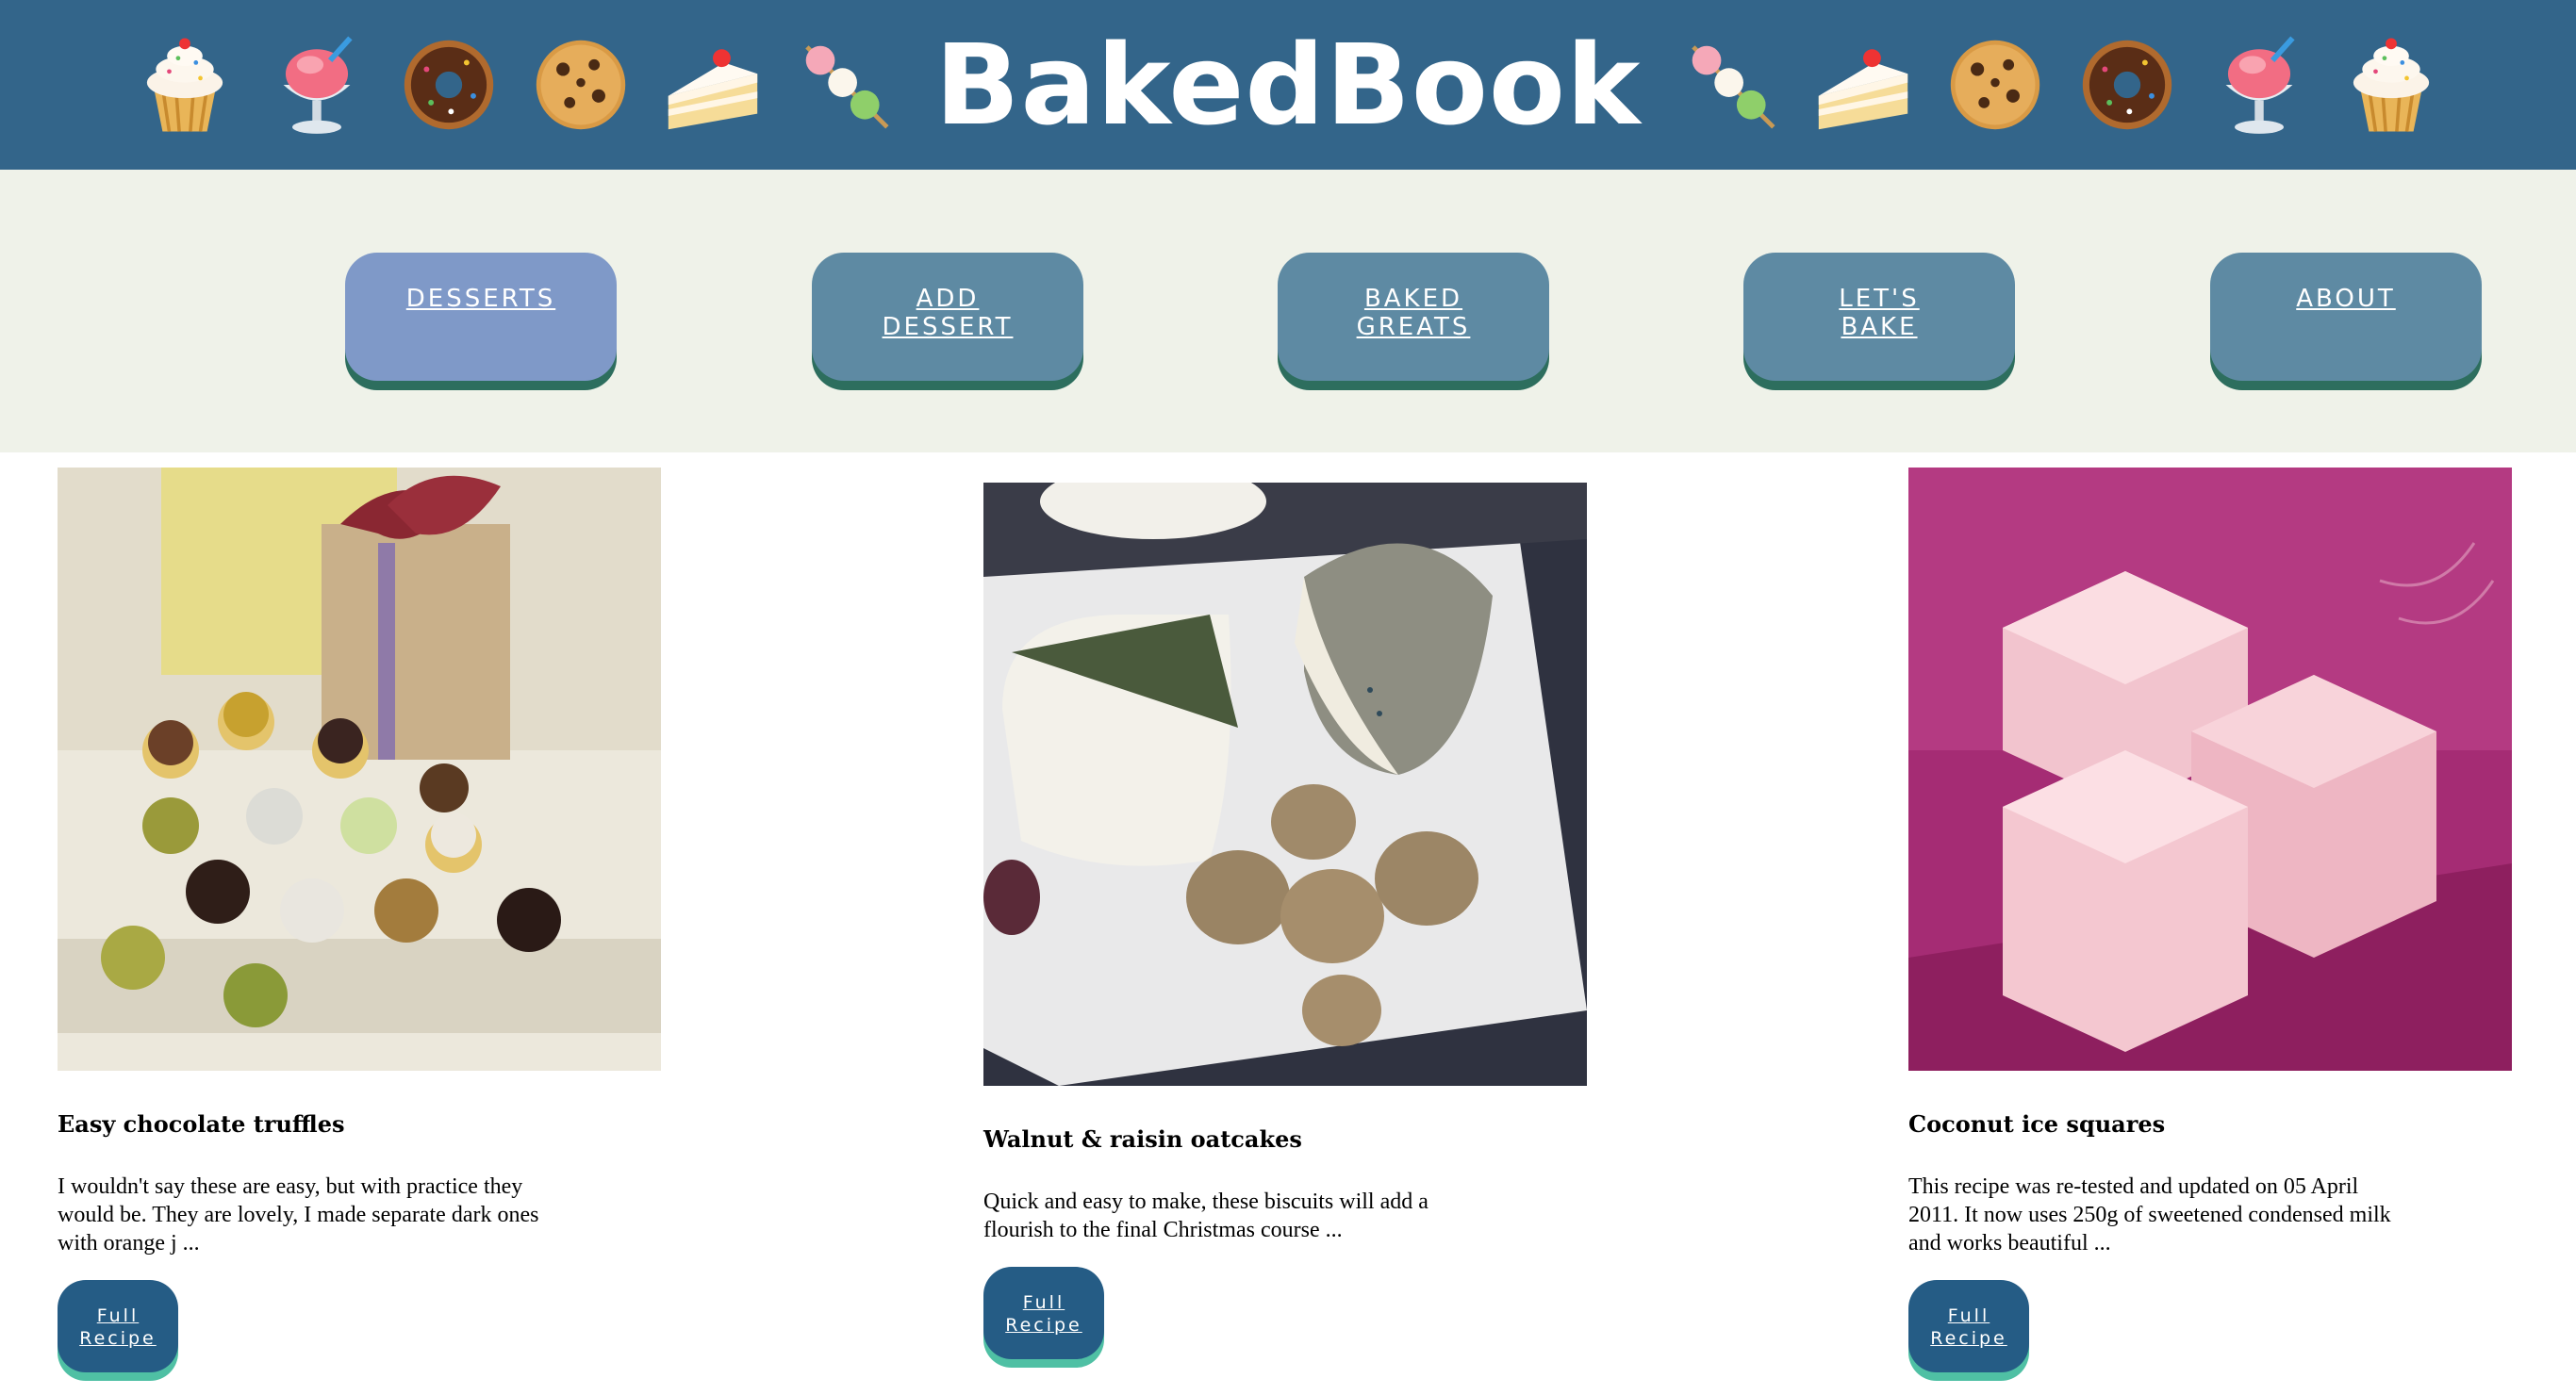  Describe the element at coordinates (481, 317) in the screenshot. I see `nav-desserts-button: Desserts` at that location.